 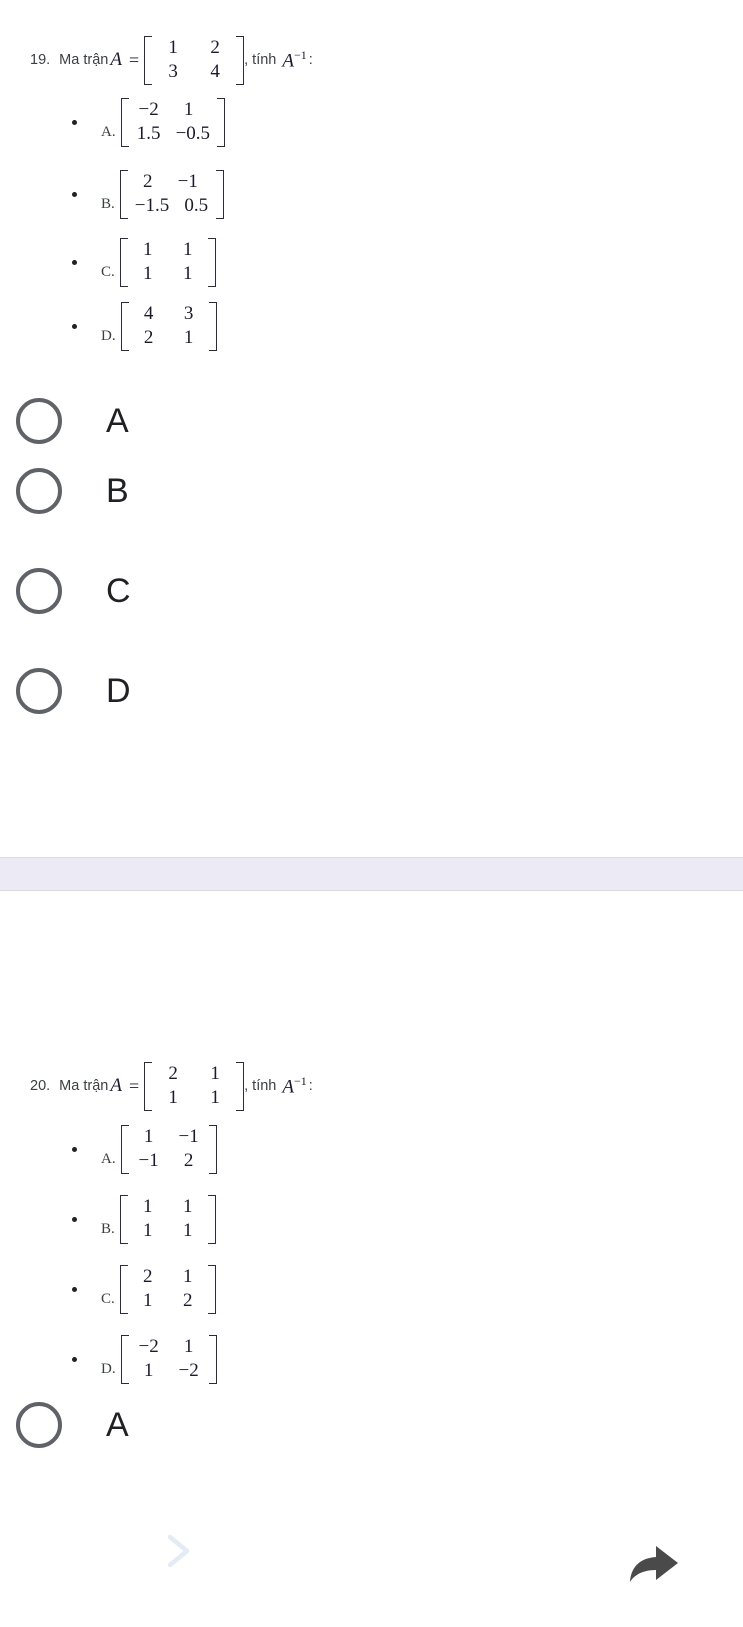 I want to click on matrix-cell: 3, so click(x=188, y=313).